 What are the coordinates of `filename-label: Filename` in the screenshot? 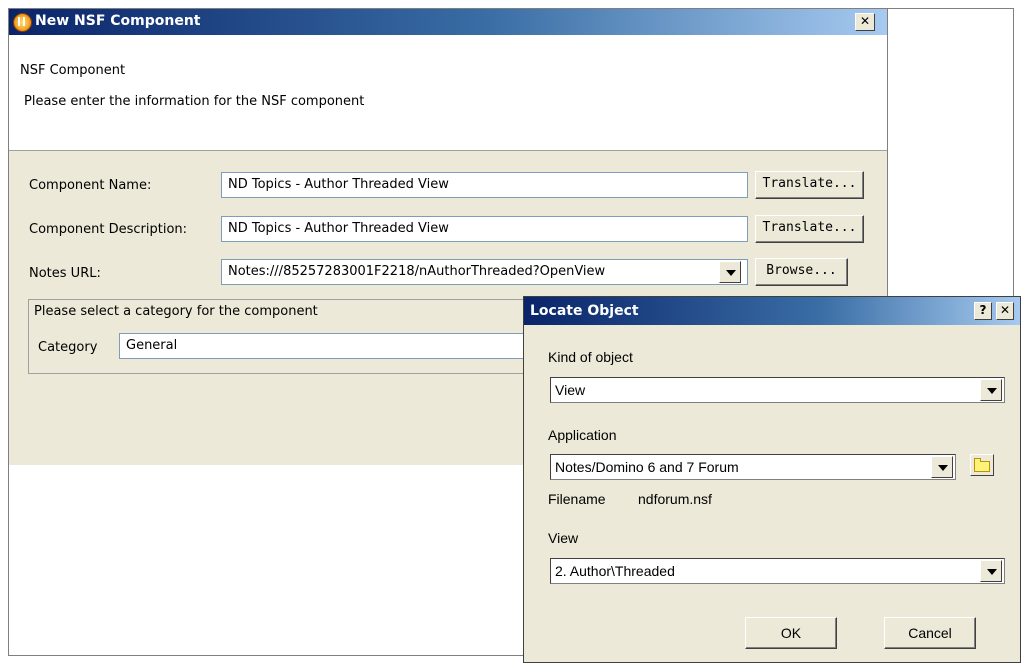 It's located at (577, 499).